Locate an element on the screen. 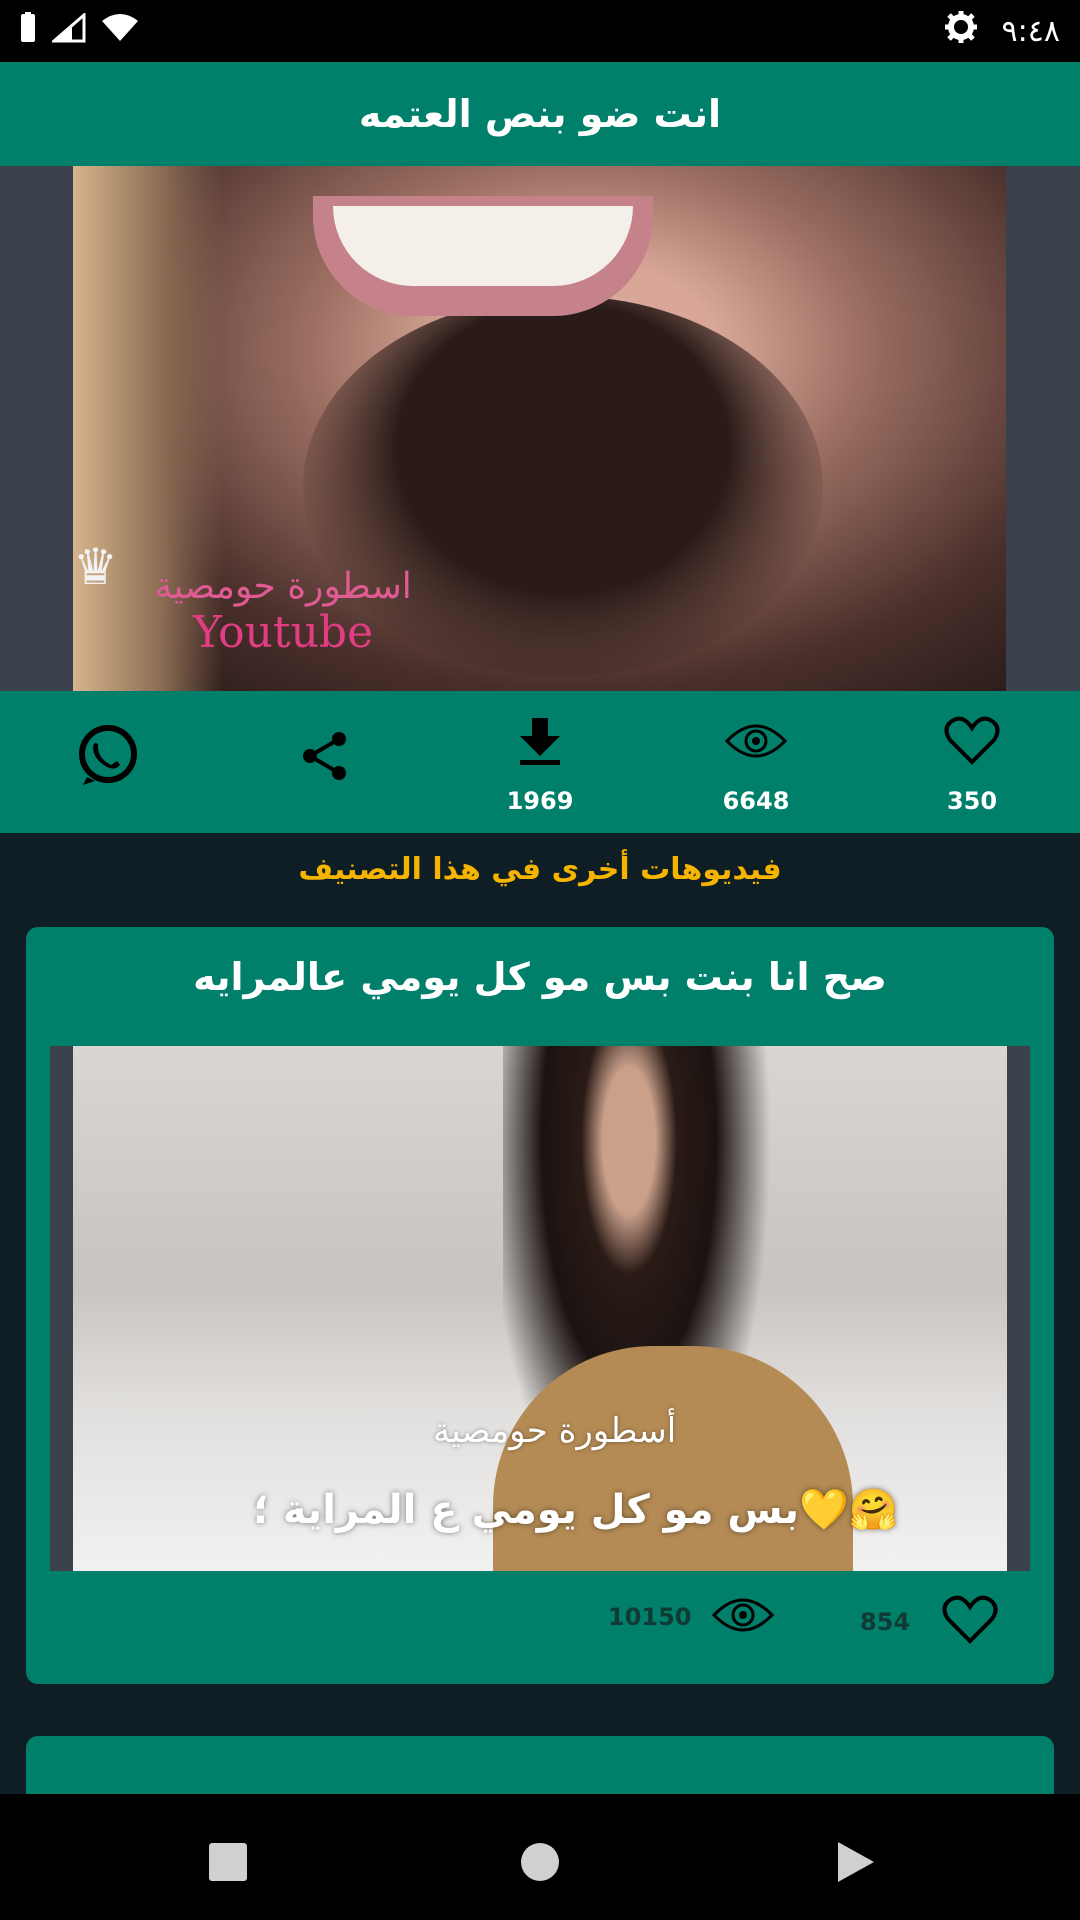 Image resolution: width=1080 pixels, height=1920 pixels. video-card-title: صح انا بنت بس مو كل يومي عالمرايه is located at coordinates (540, 977).